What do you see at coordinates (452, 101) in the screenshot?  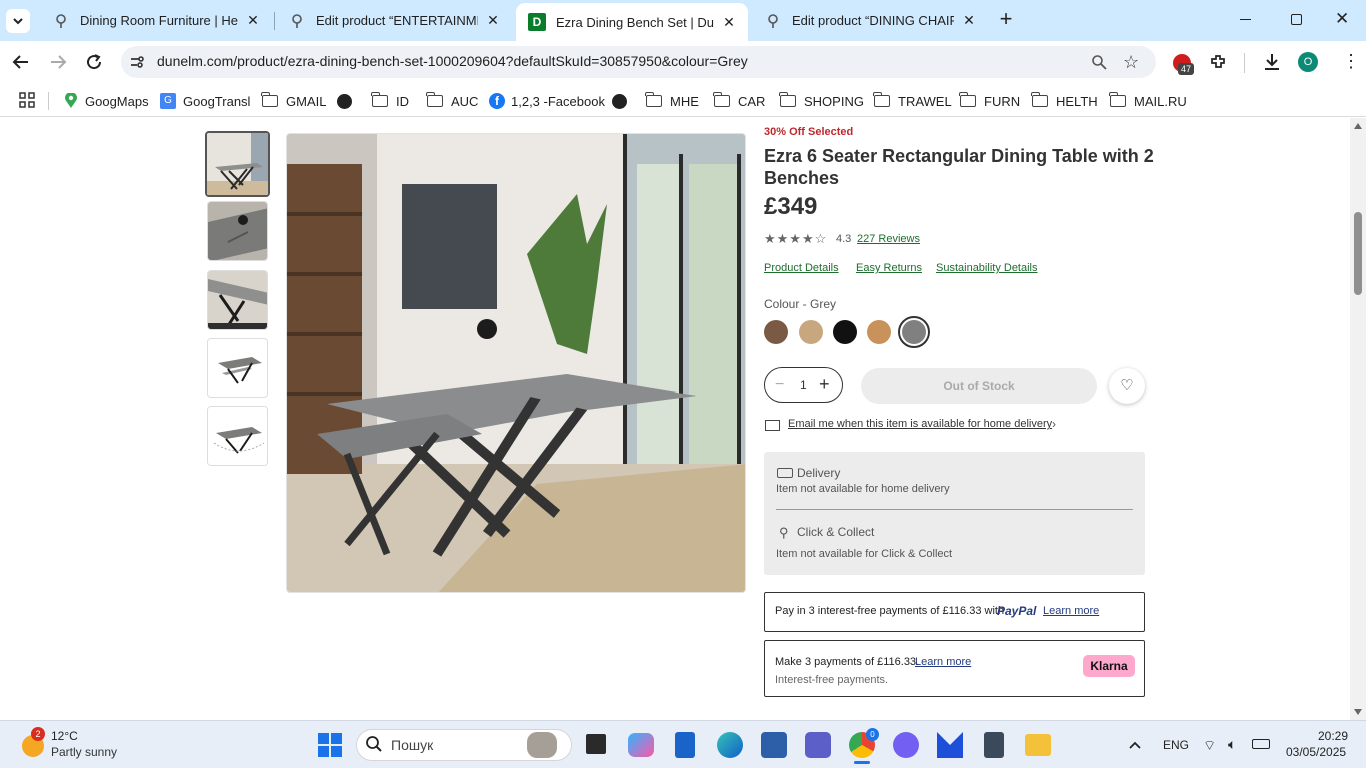 I see `bookmark-auc: AUC` at bounding box center [452, 101].